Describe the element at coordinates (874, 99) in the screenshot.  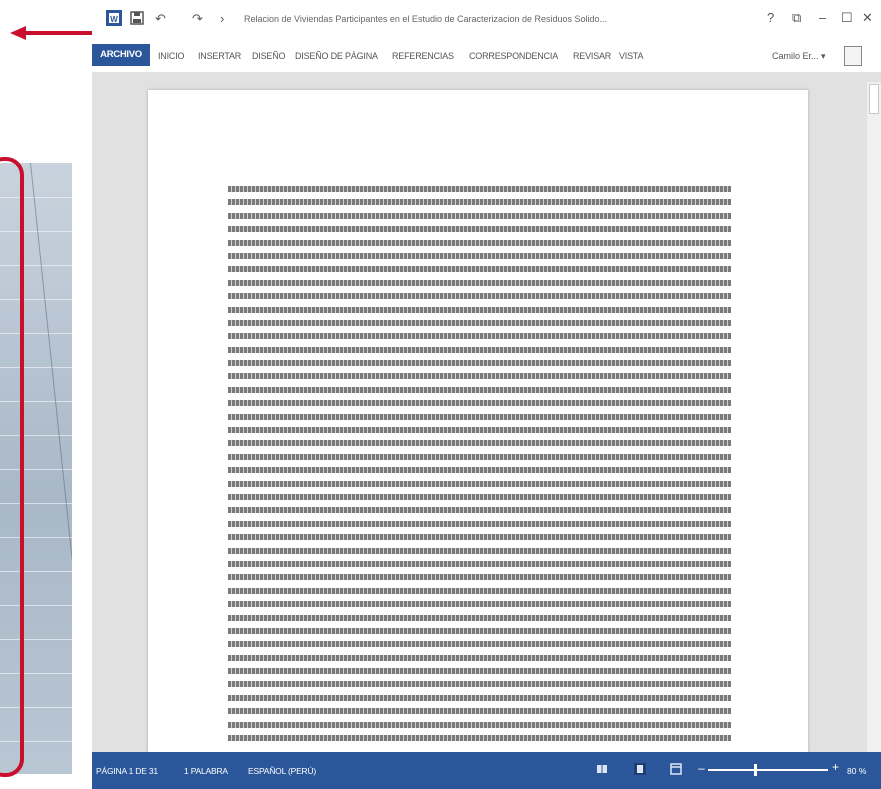
I see `scrollbar-thumb` at that location.